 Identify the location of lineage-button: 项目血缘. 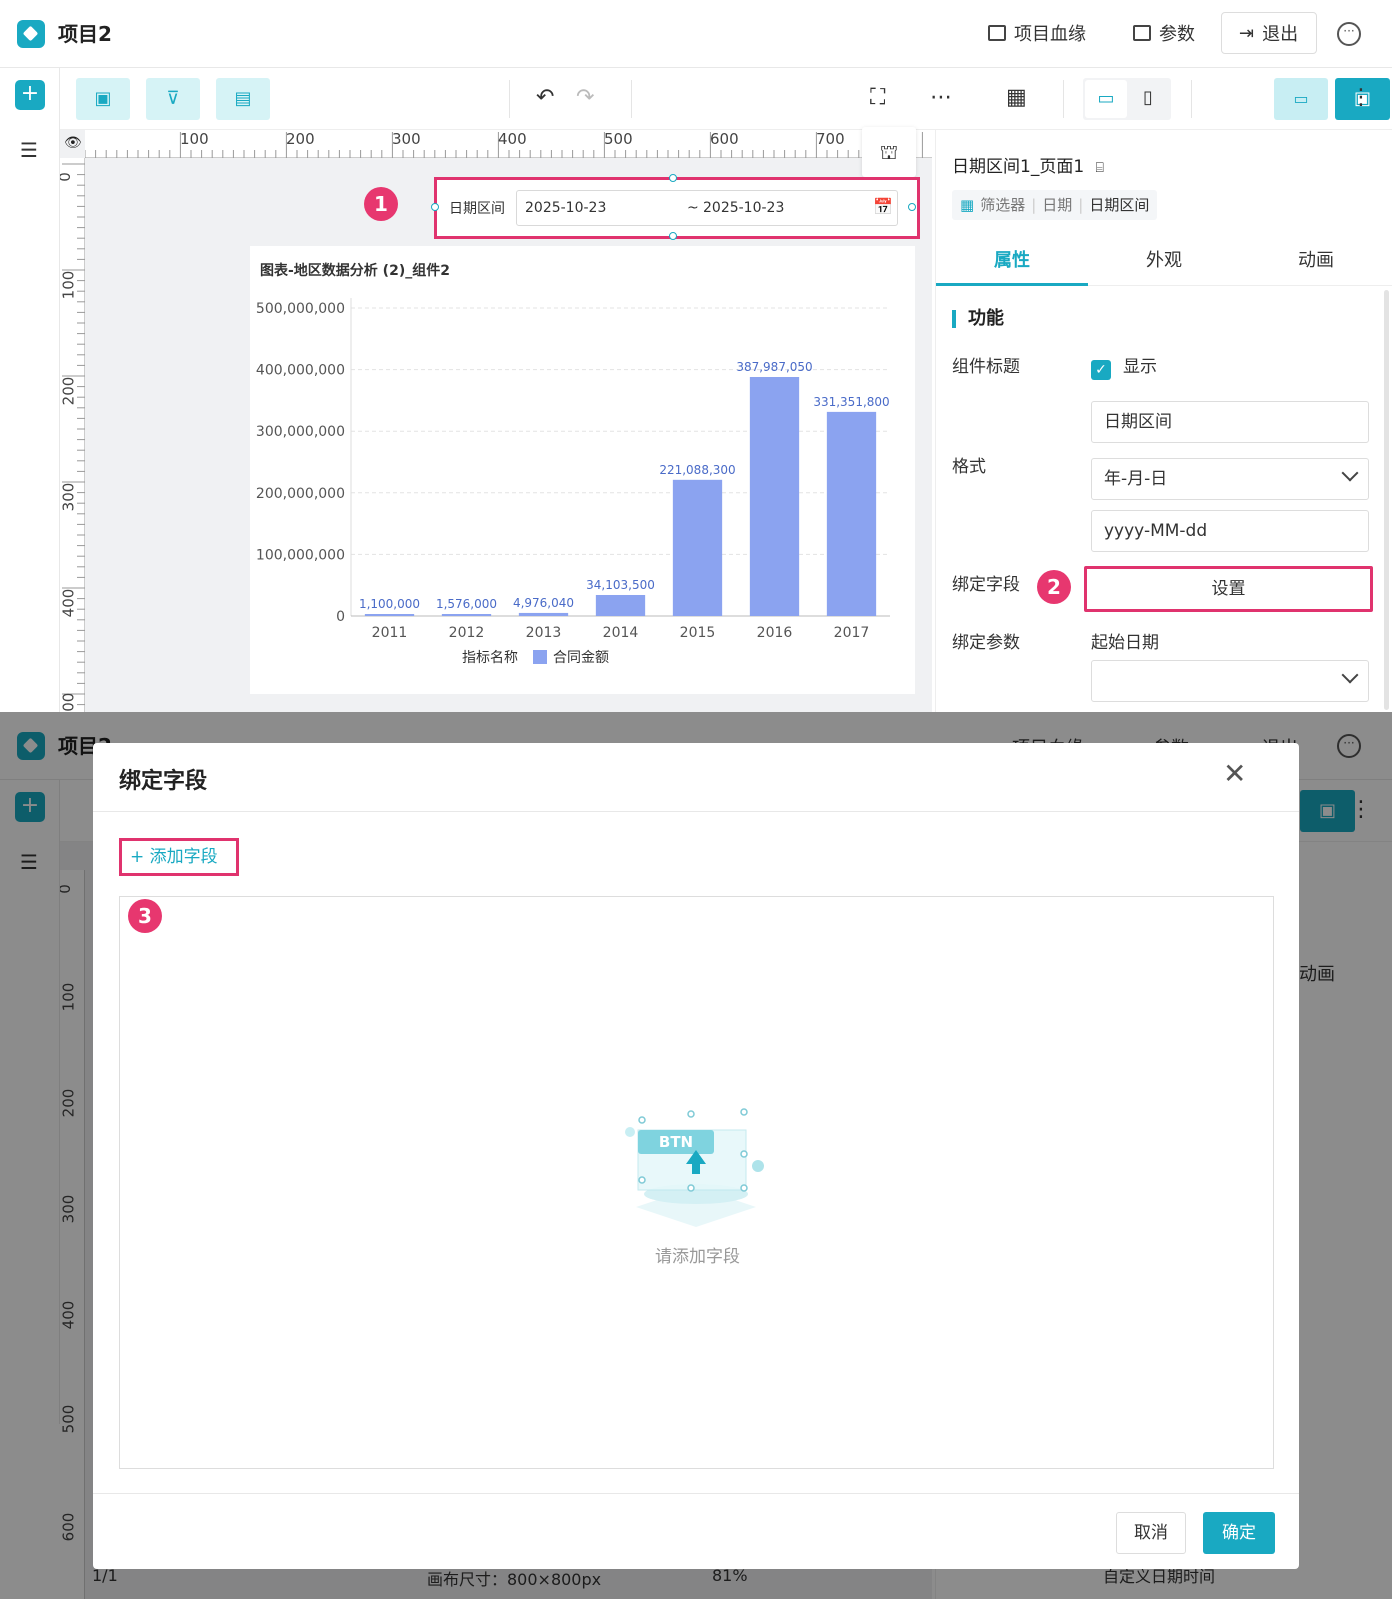
(1037, 33).